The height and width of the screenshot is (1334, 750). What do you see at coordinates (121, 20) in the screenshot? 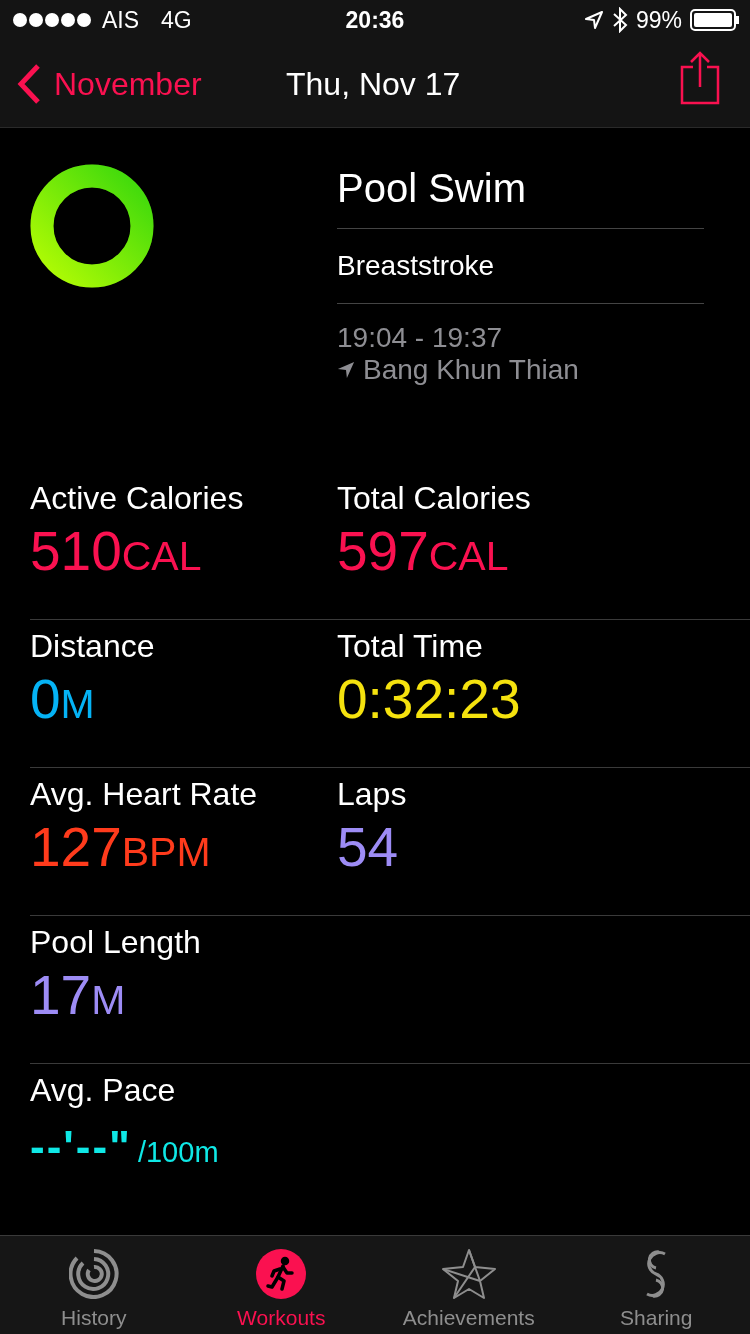
I see `carrier-name: AIS` at bounding box center [121, 20].